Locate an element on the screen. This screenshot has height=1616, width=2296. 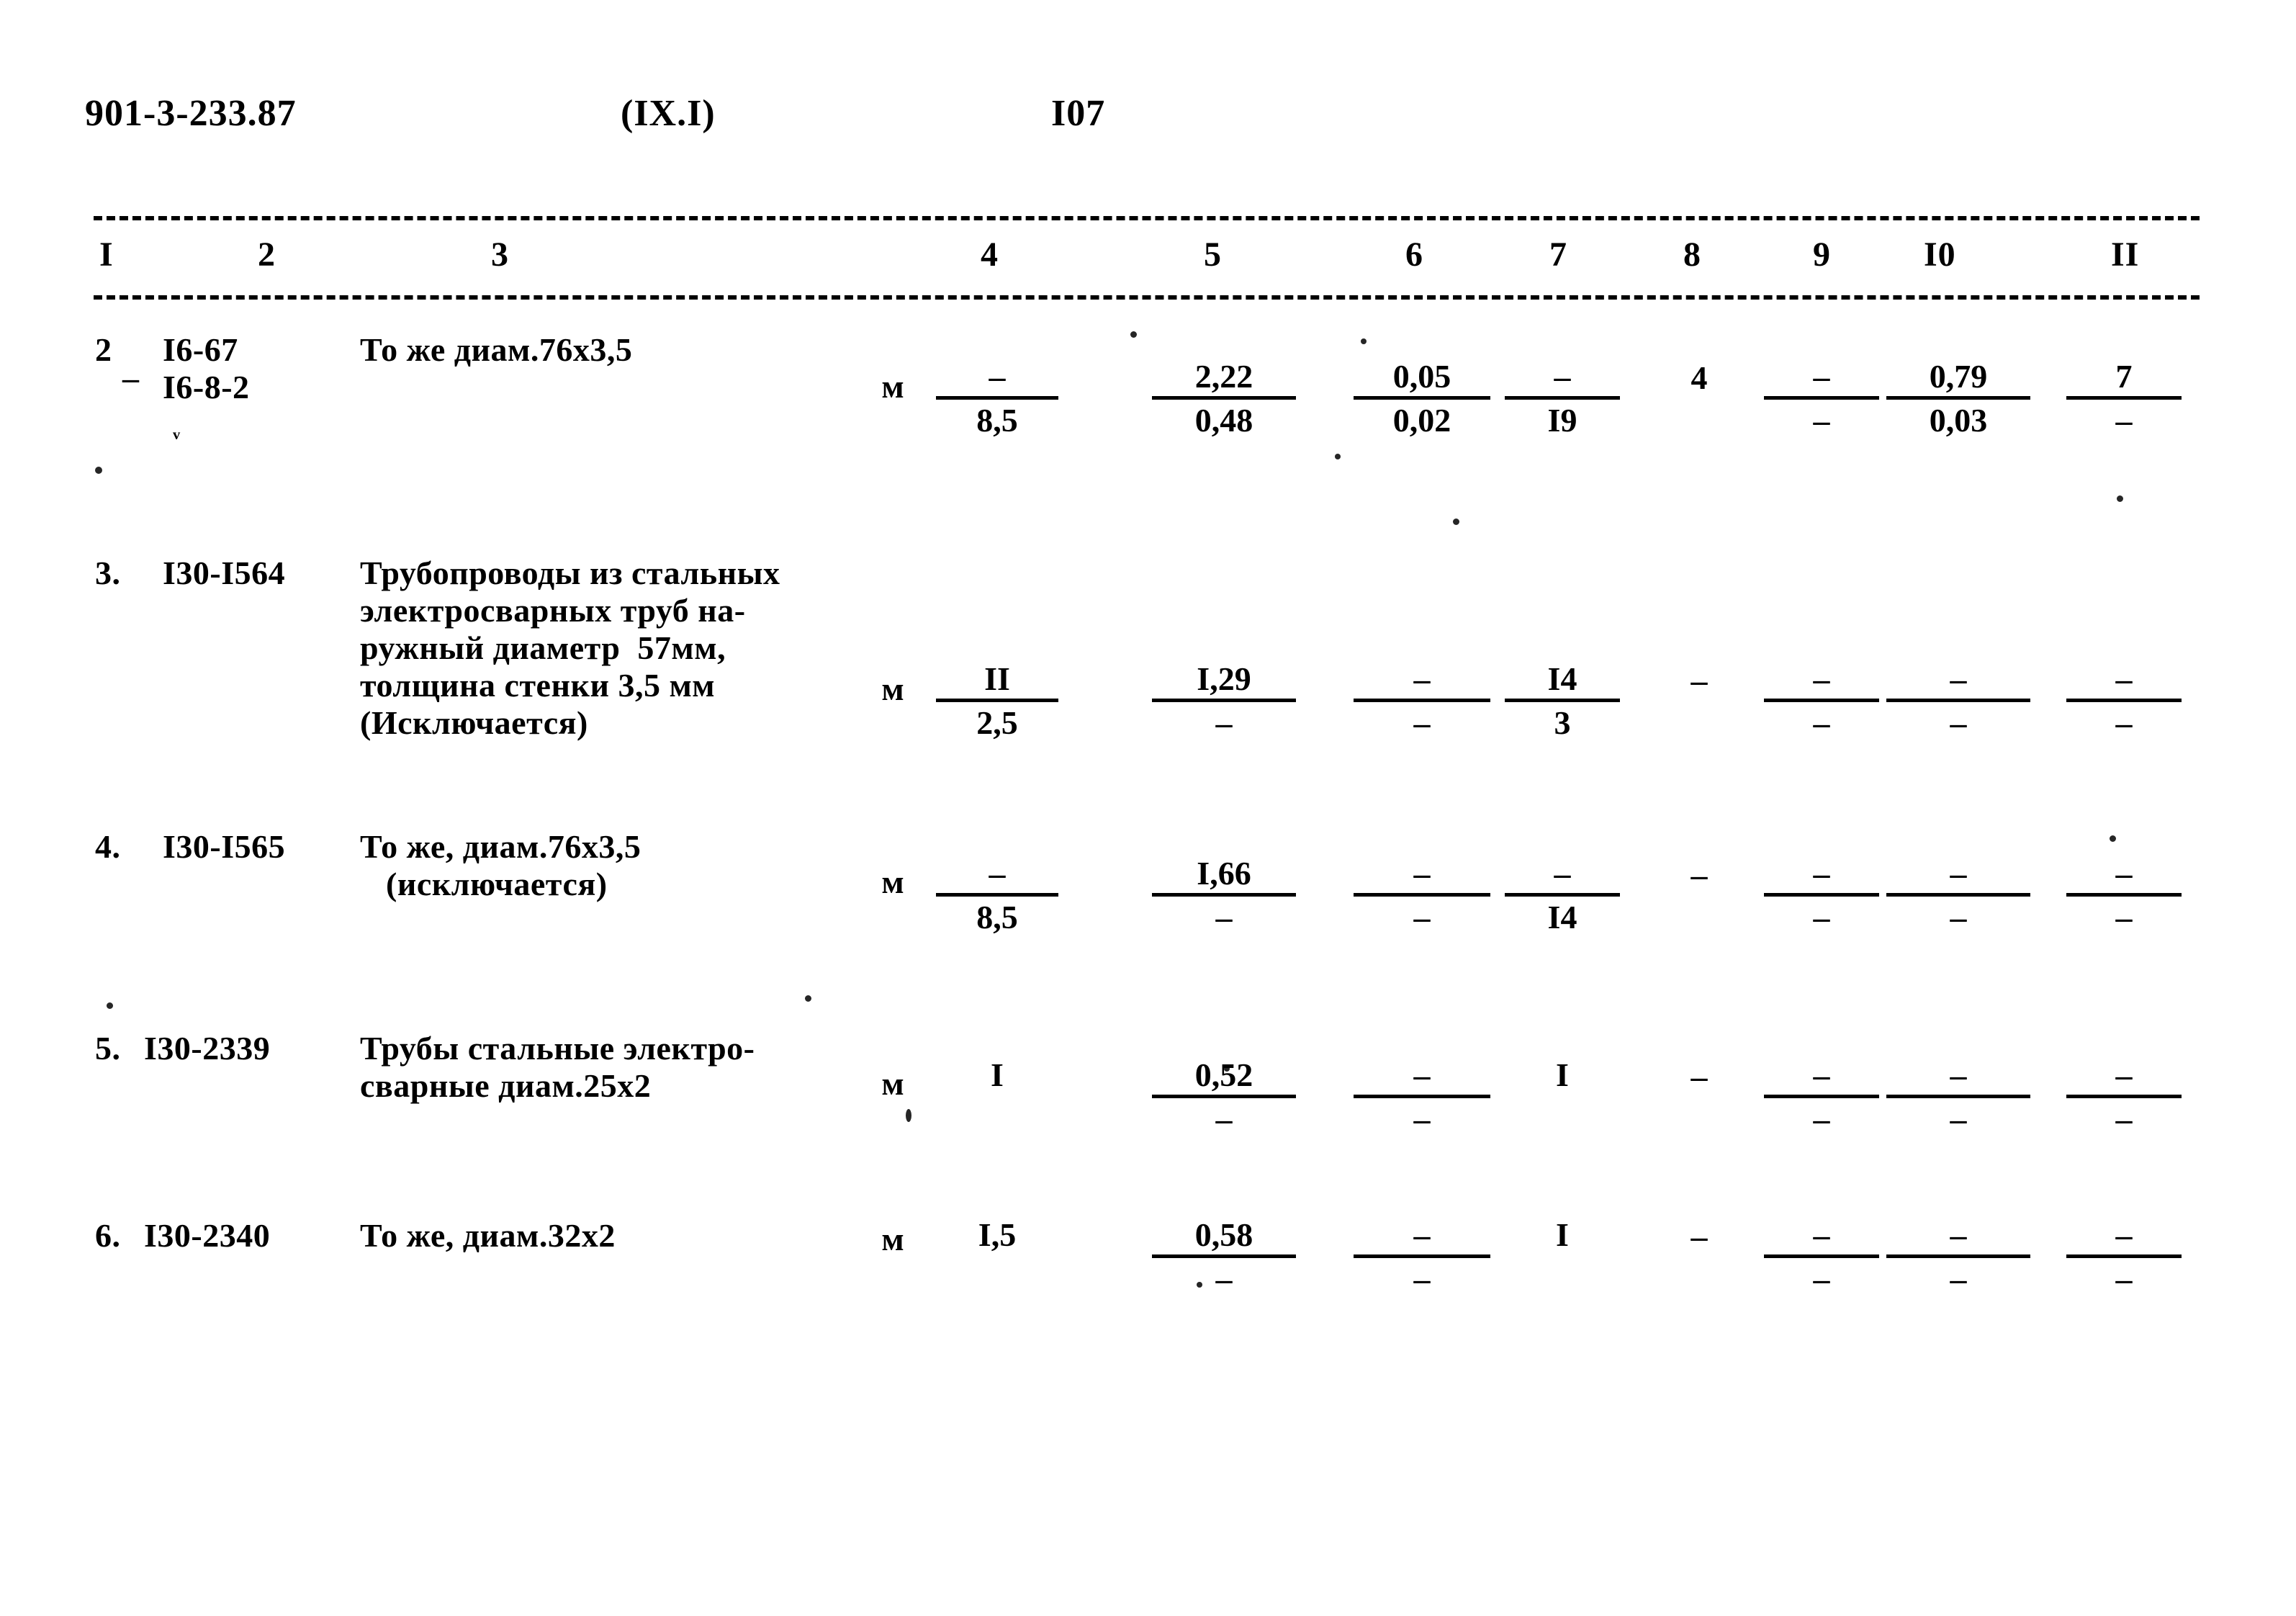
row-col5-fraction: I,29 – is located at coordinates (1224, 700).